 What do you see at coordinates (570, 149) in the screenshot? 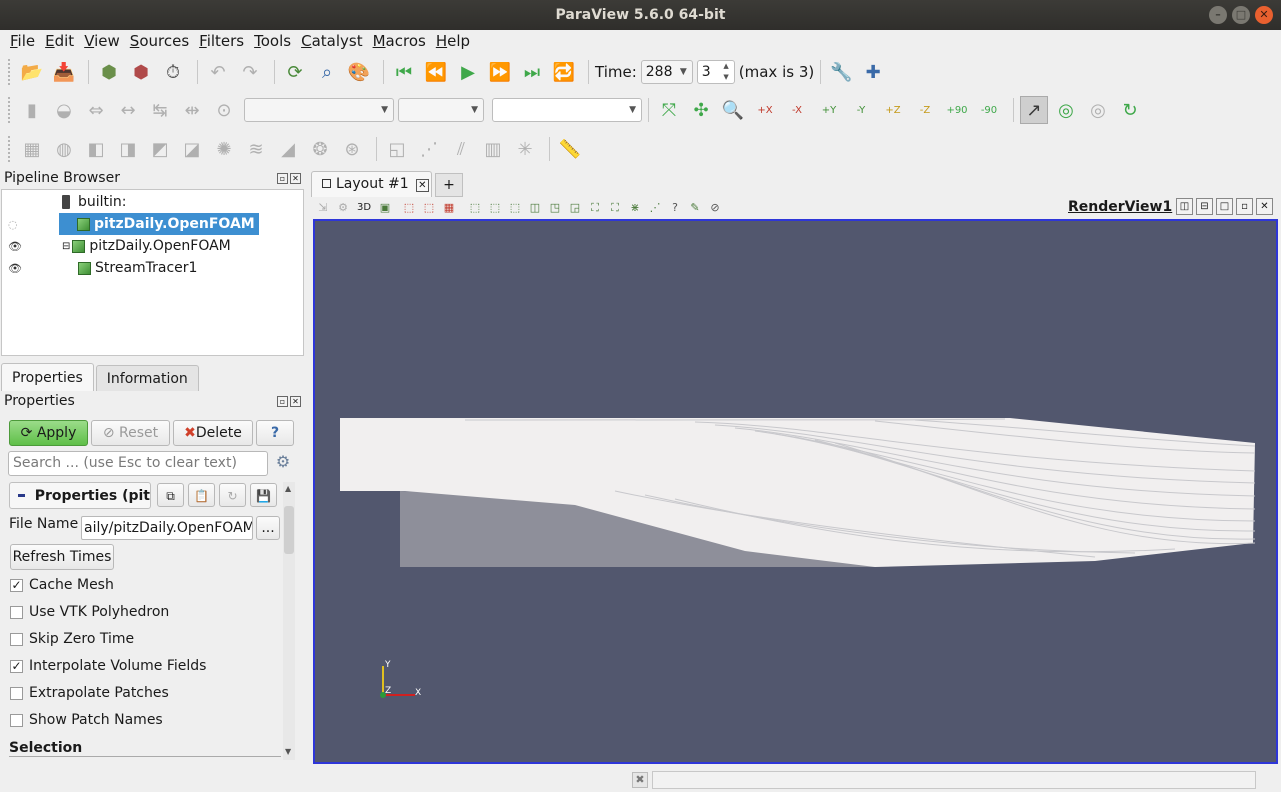
I see `ruler-icon: 📏` at bounding box center [570, 149].